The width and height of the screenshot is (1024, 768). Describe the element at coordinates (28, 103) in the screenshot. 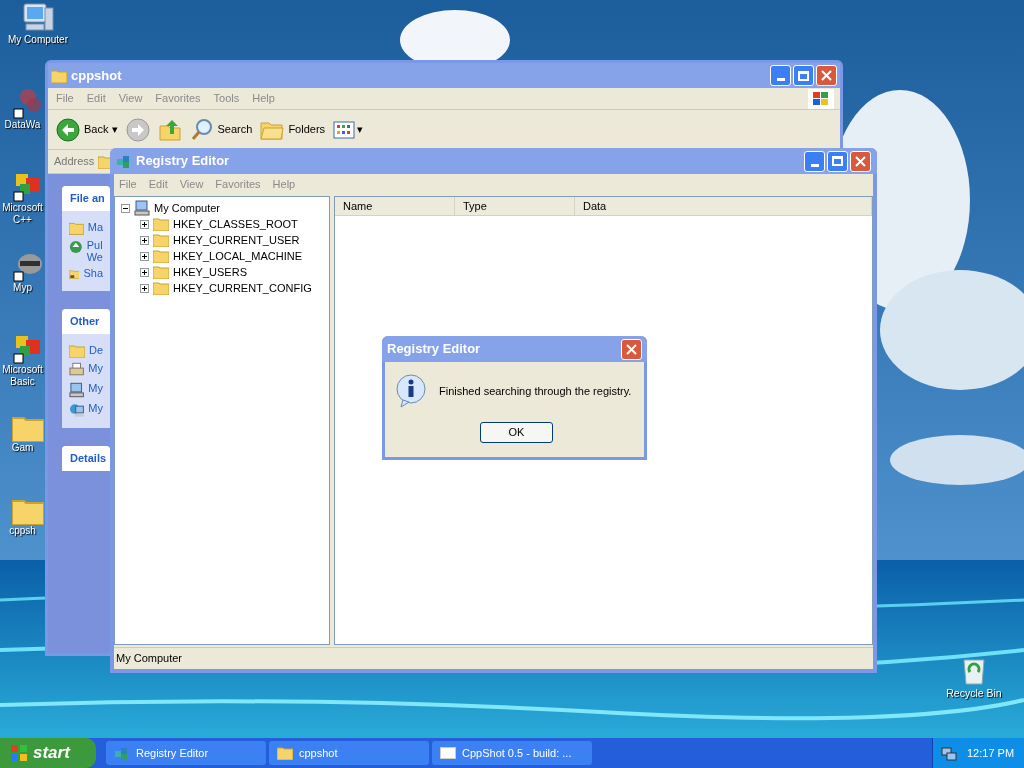

I see `dotted-shortcut-icon` at that location.